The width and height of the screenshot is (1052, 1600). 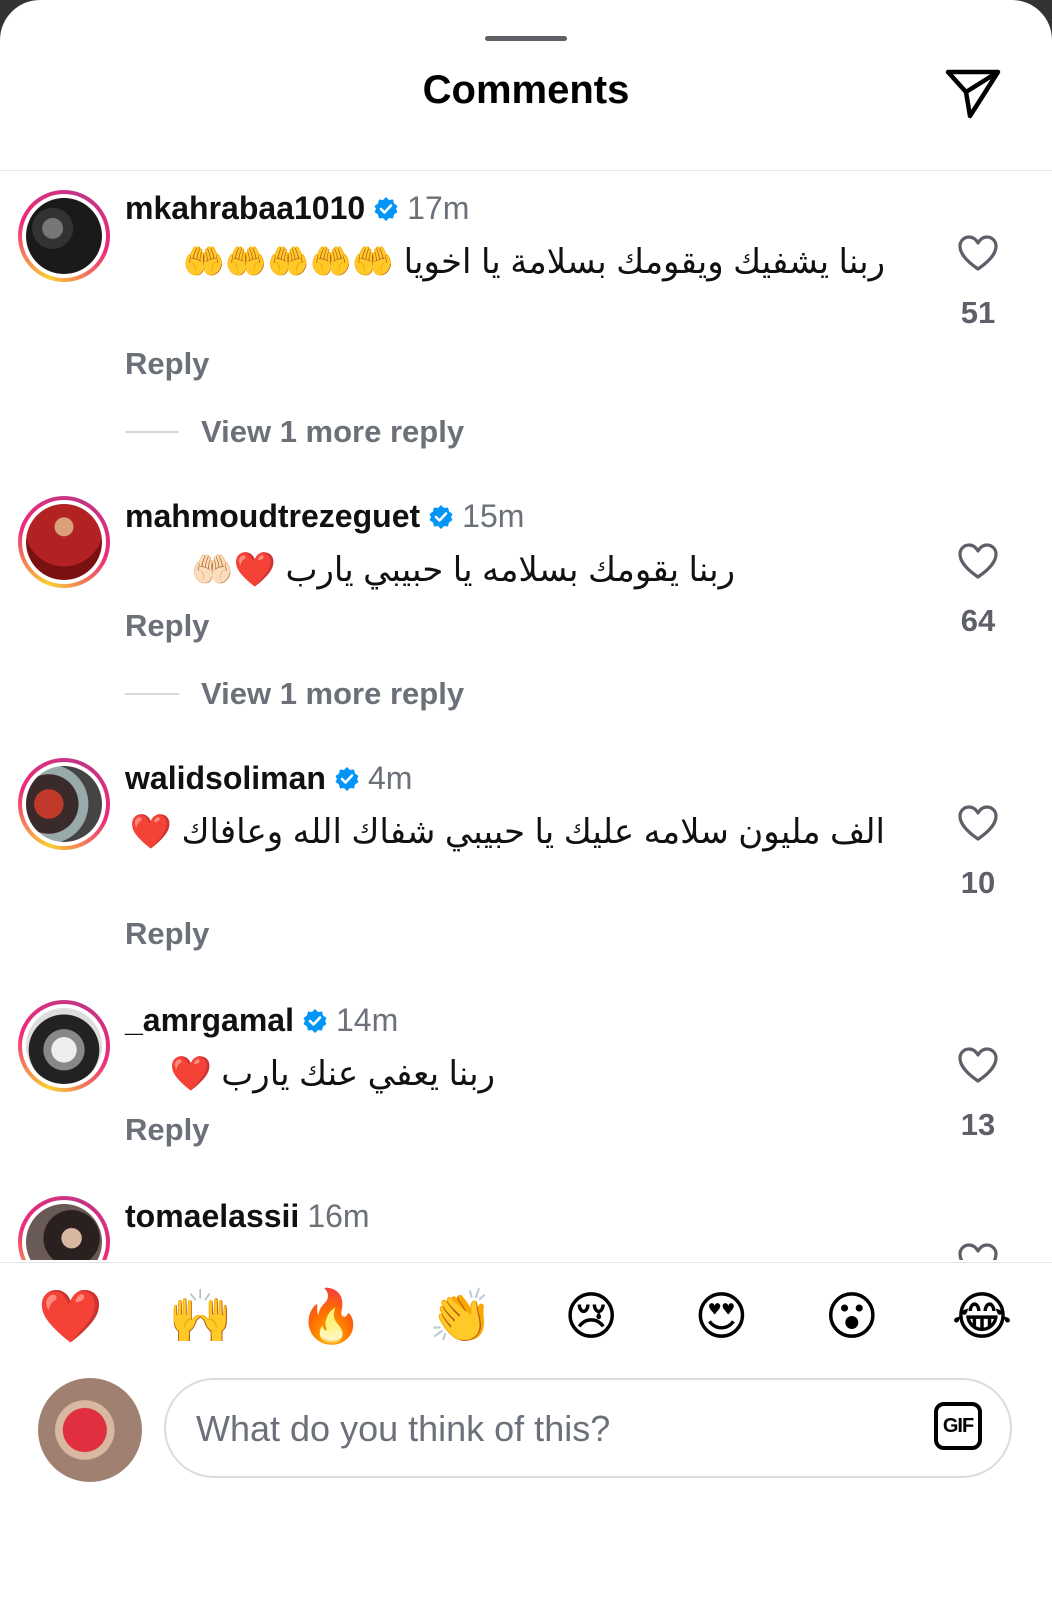 I want to click on like-count: 10, so click(x=978, y=882).